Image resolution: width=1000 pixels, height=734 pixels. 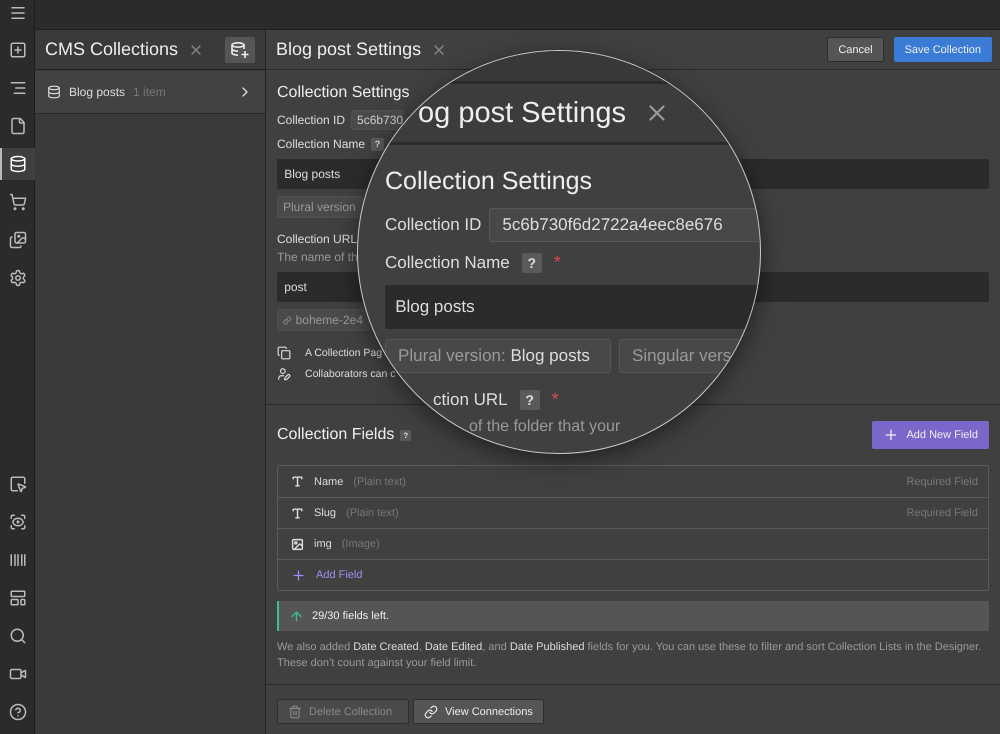 I want to click on panel-title: CMS Collections, so click(x=111, y=49).